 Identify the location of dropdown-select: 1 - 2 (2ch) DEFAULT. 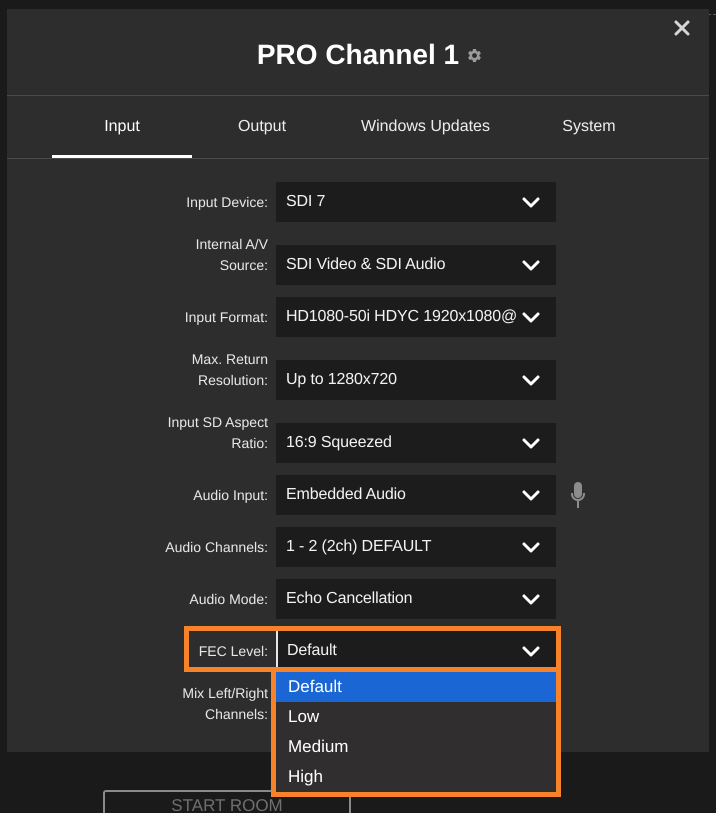
(416, 547).